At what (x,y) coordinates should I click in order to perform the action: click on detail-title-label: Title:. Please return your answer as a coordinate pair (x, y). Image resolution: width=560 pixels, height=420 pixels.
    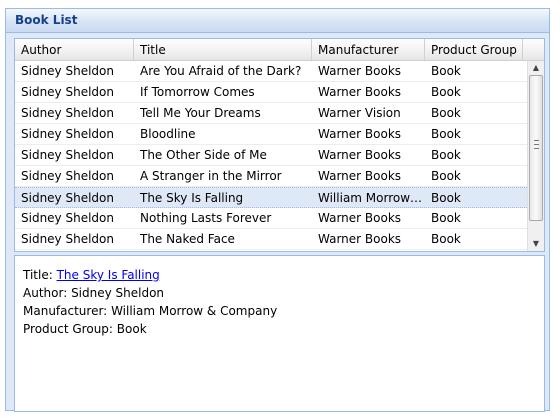
    Looking at the image, I should click on (38, 275).